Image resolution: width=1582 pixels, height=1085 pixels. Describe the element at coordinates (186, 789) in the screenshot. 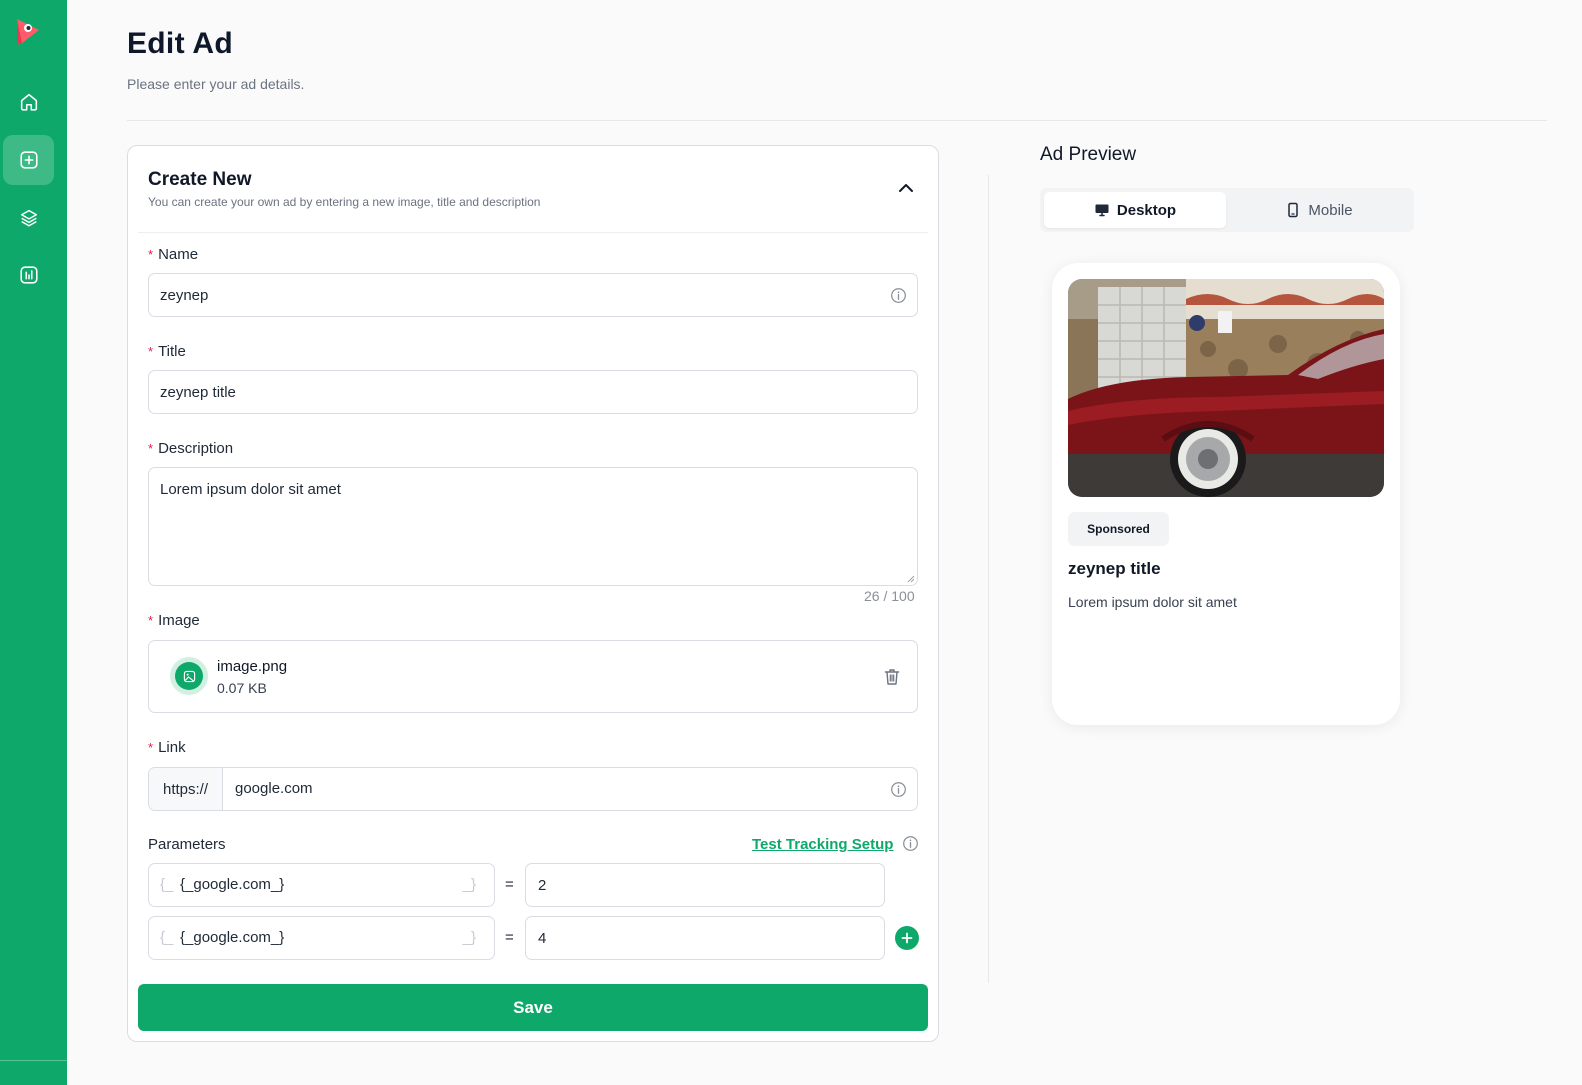

I see `link-prefix: https://` at that location.